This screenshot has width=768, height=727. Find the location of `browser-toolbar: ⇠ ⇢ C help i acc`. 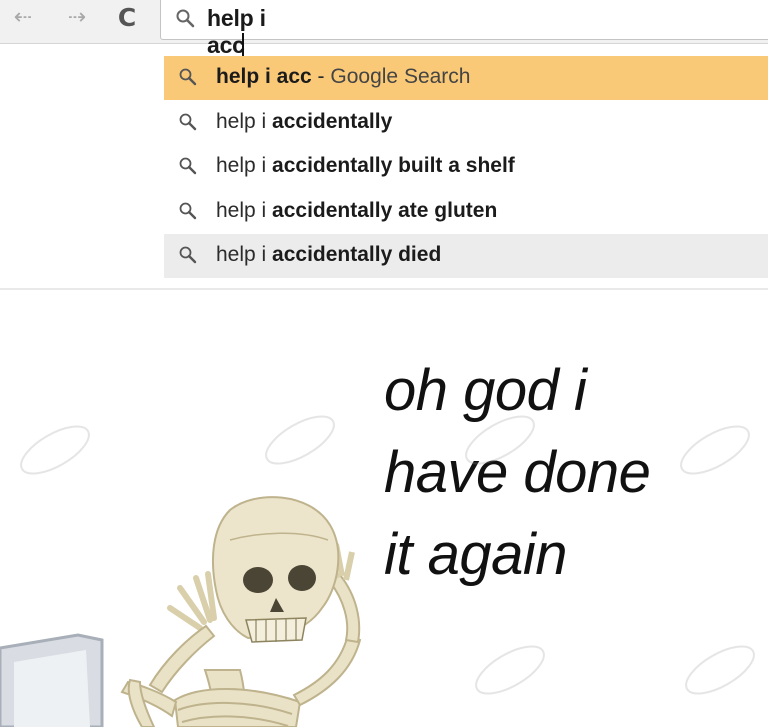

browser-toolbar: ⇠ ⇢ C help i acc is located at coordinates (384, 29).